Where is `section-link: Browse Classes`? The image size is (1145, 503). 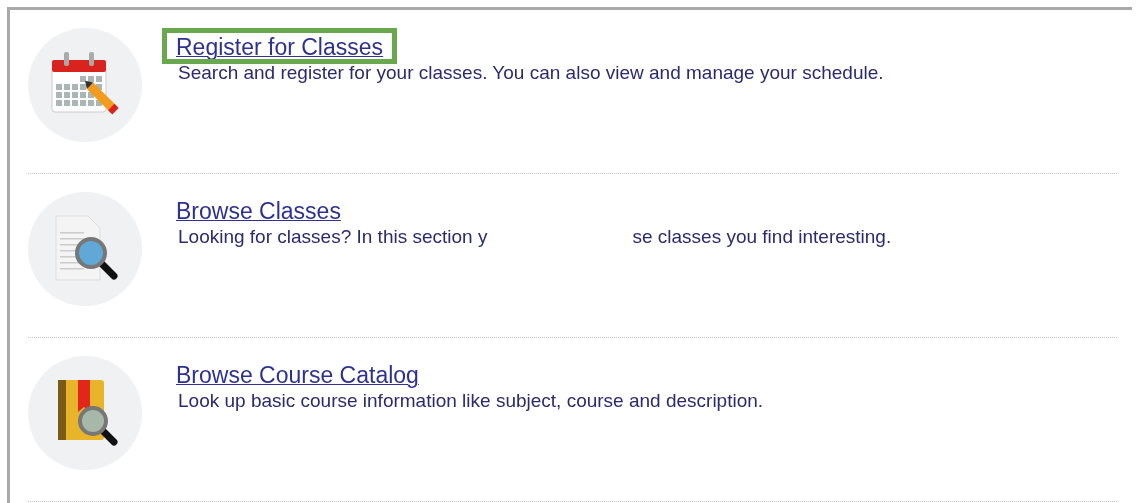
section-link: Browse Classes is located at coordinates (258, 210).